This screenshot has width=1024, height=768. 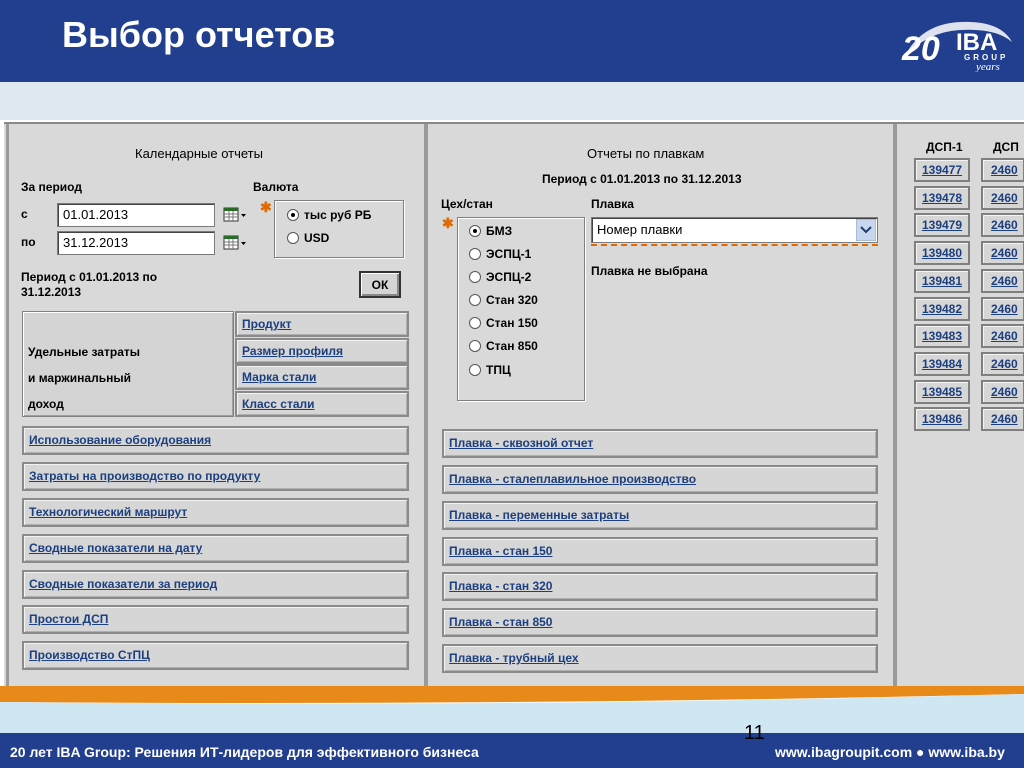 I want to click on link-stpc-production: Производство СтПЦ, so click(x=215, y=655).